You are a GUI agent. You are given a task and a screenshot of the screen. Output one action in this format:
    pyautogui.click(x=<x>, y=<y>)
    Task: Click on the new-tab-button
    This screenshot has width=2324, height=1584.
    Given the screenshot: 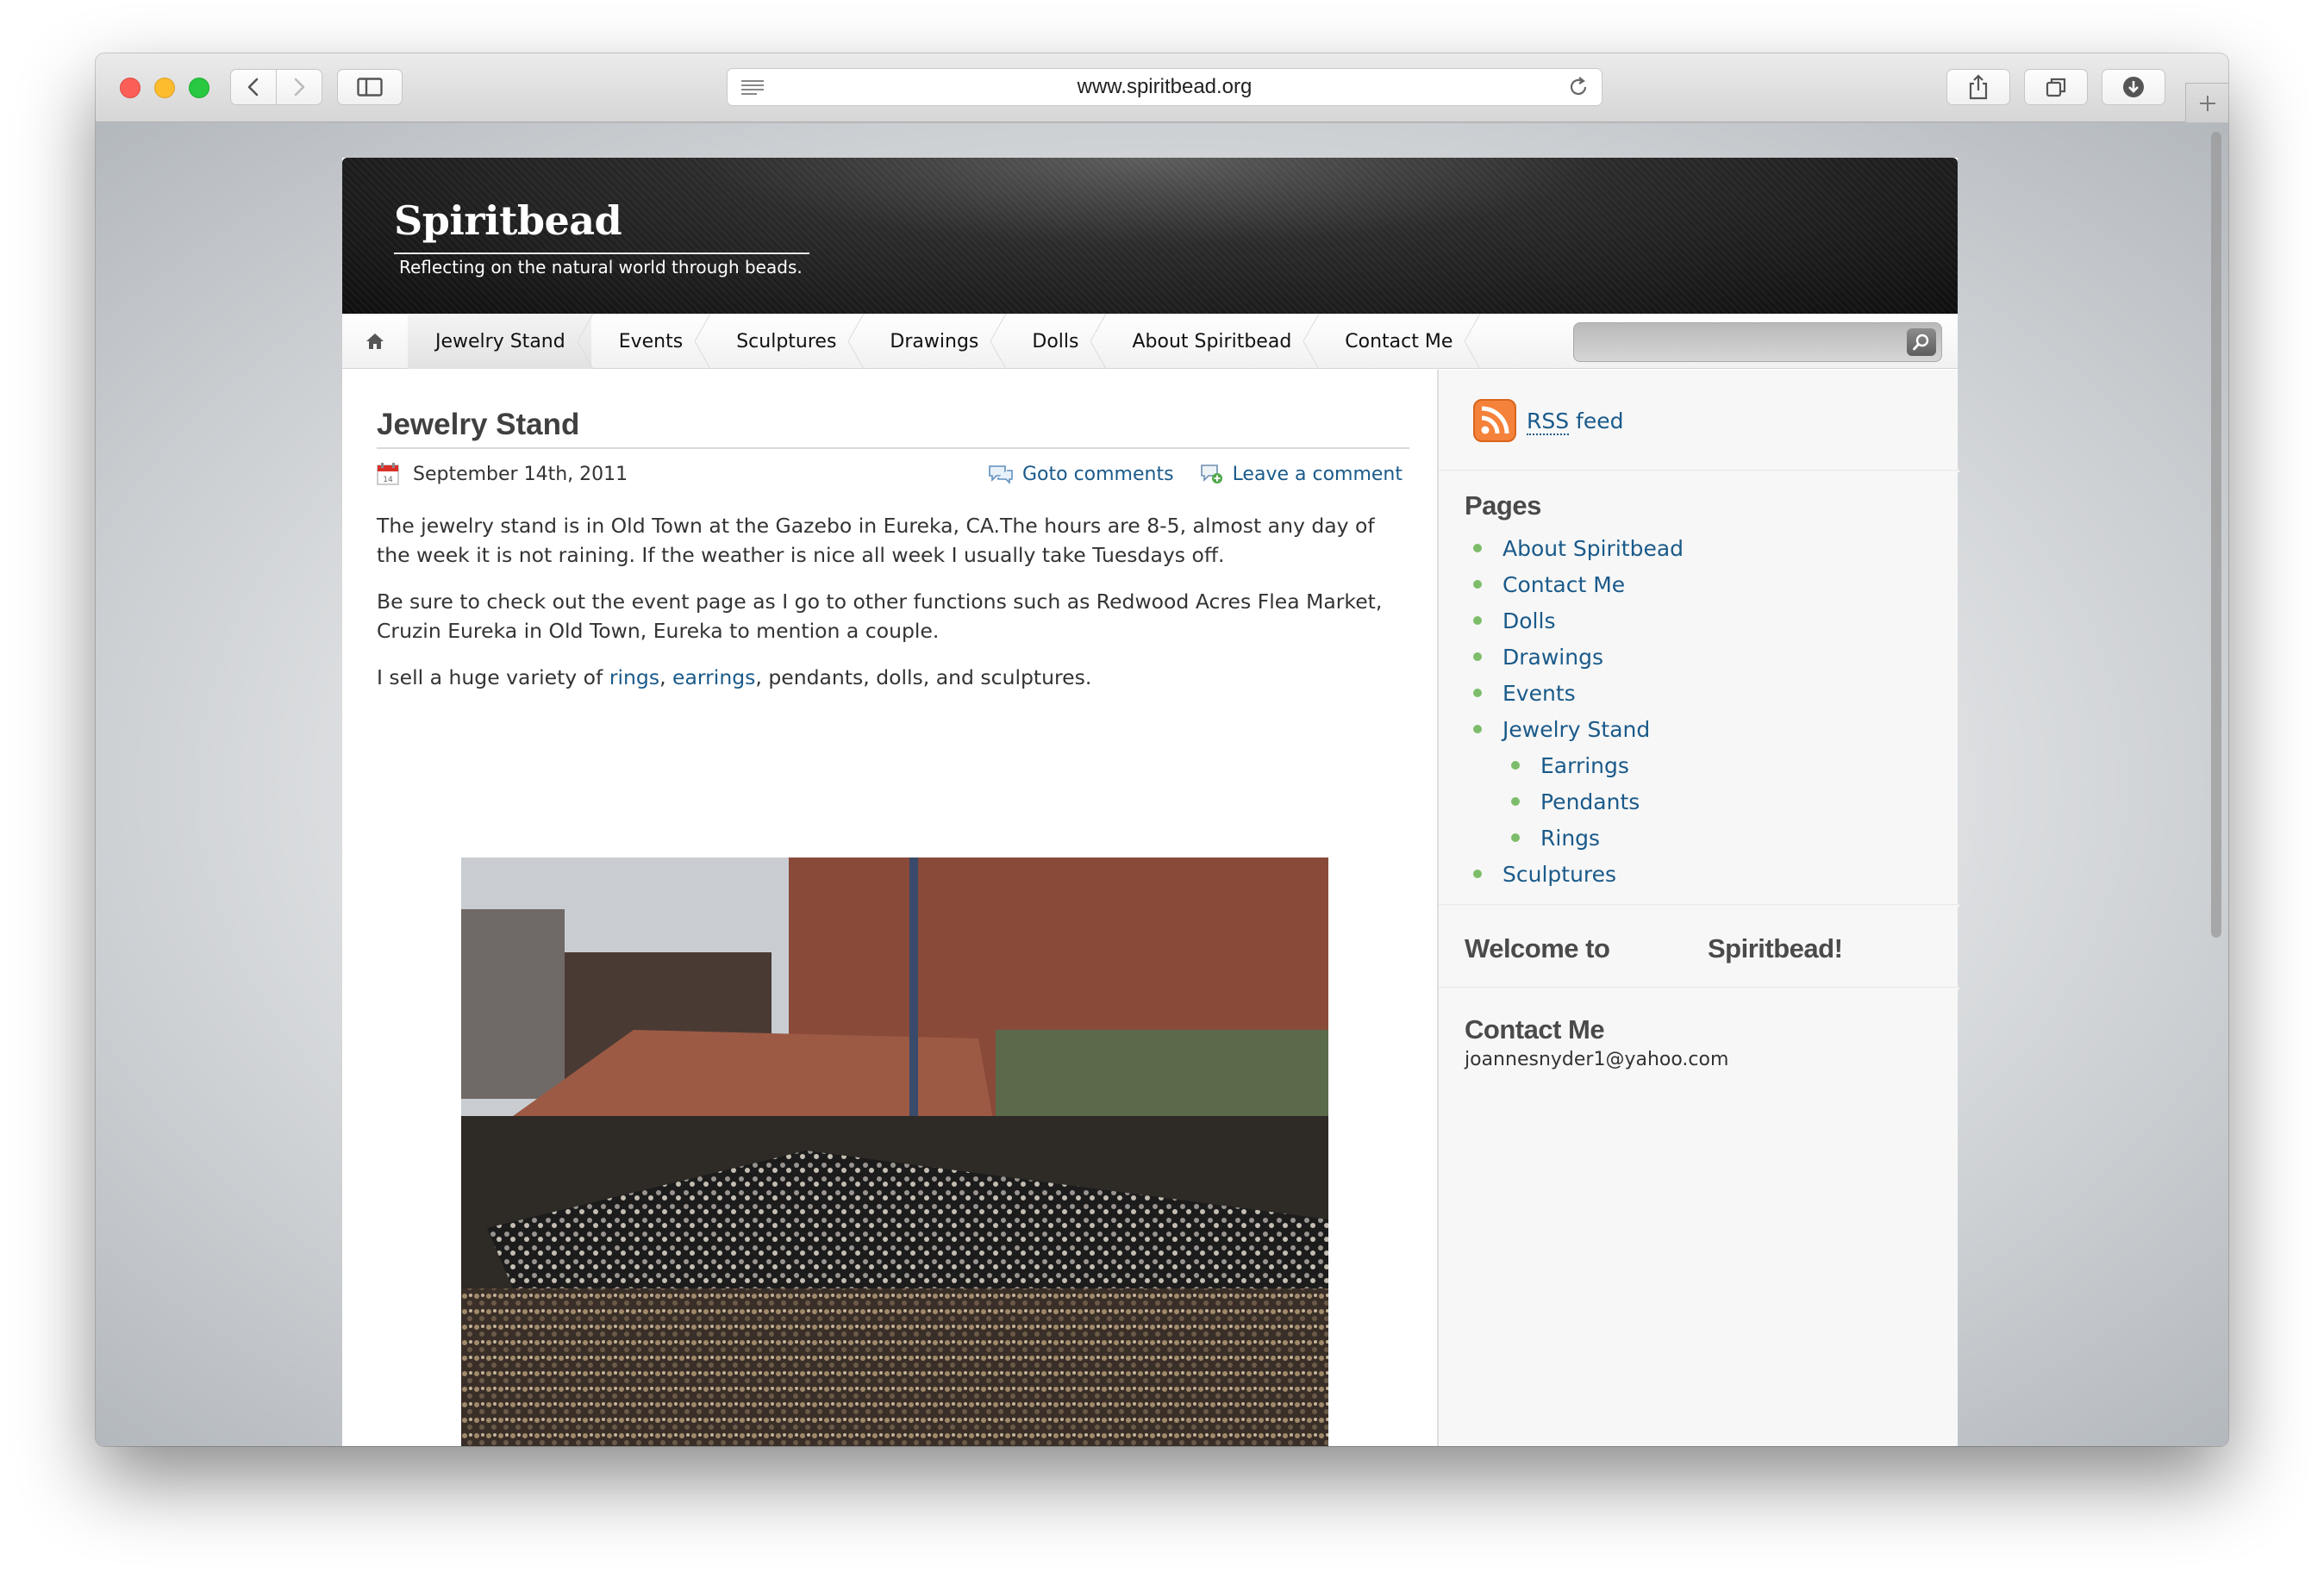 What is the action you would take?
    pyautogui.click(x=2206, y=102)
    